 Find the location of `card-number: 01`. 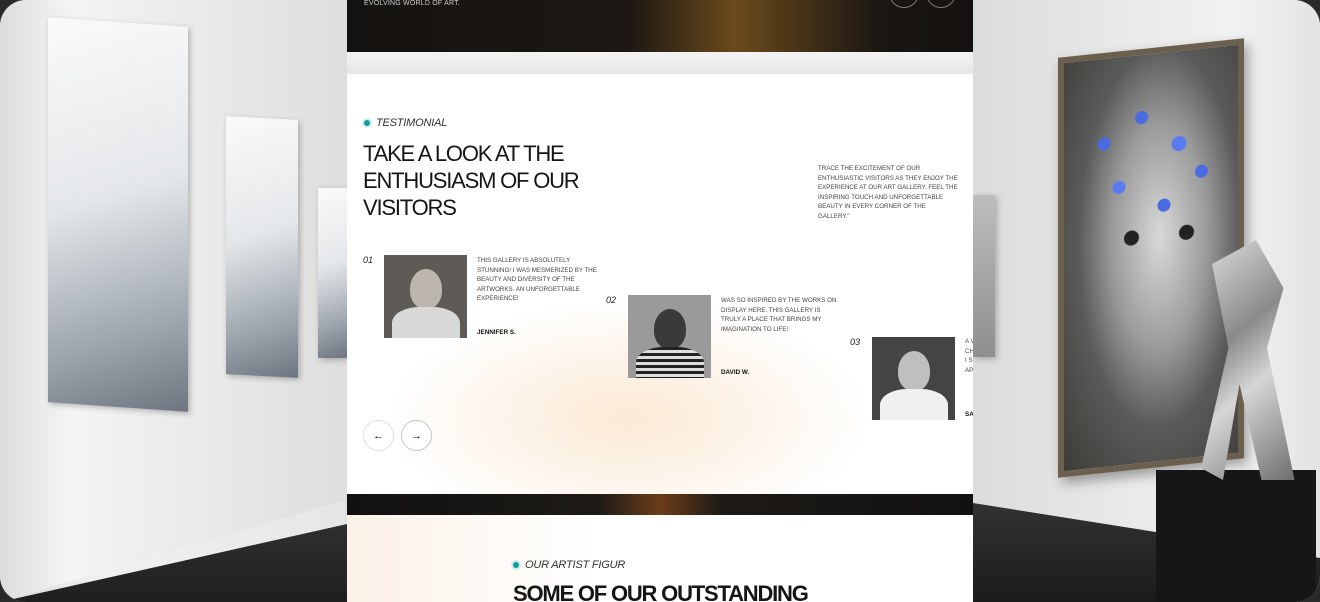

card-number: 01 is located at coordinates (368, 260).